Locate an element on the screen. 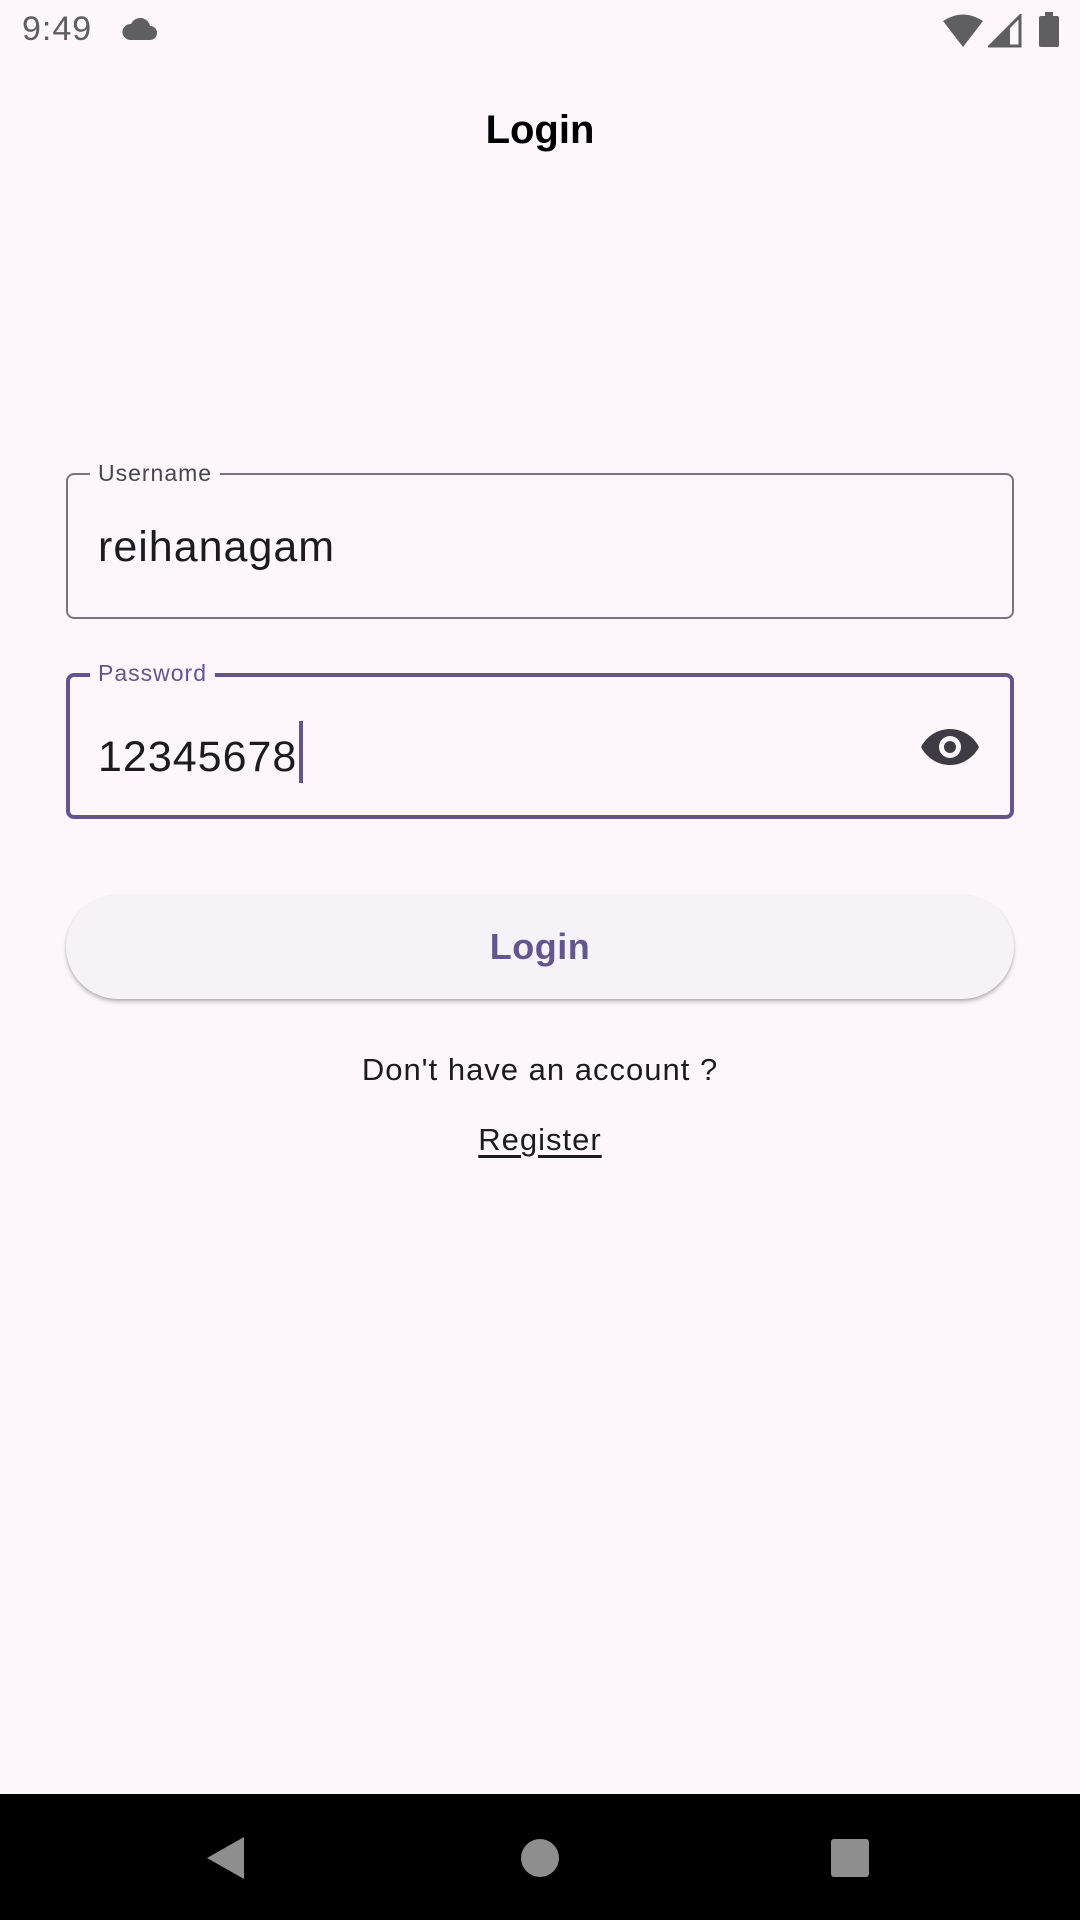 This screenshot has width=1080, height=1920. account-prompt: Don't have an account ? is located at coordinates (540, 1069).